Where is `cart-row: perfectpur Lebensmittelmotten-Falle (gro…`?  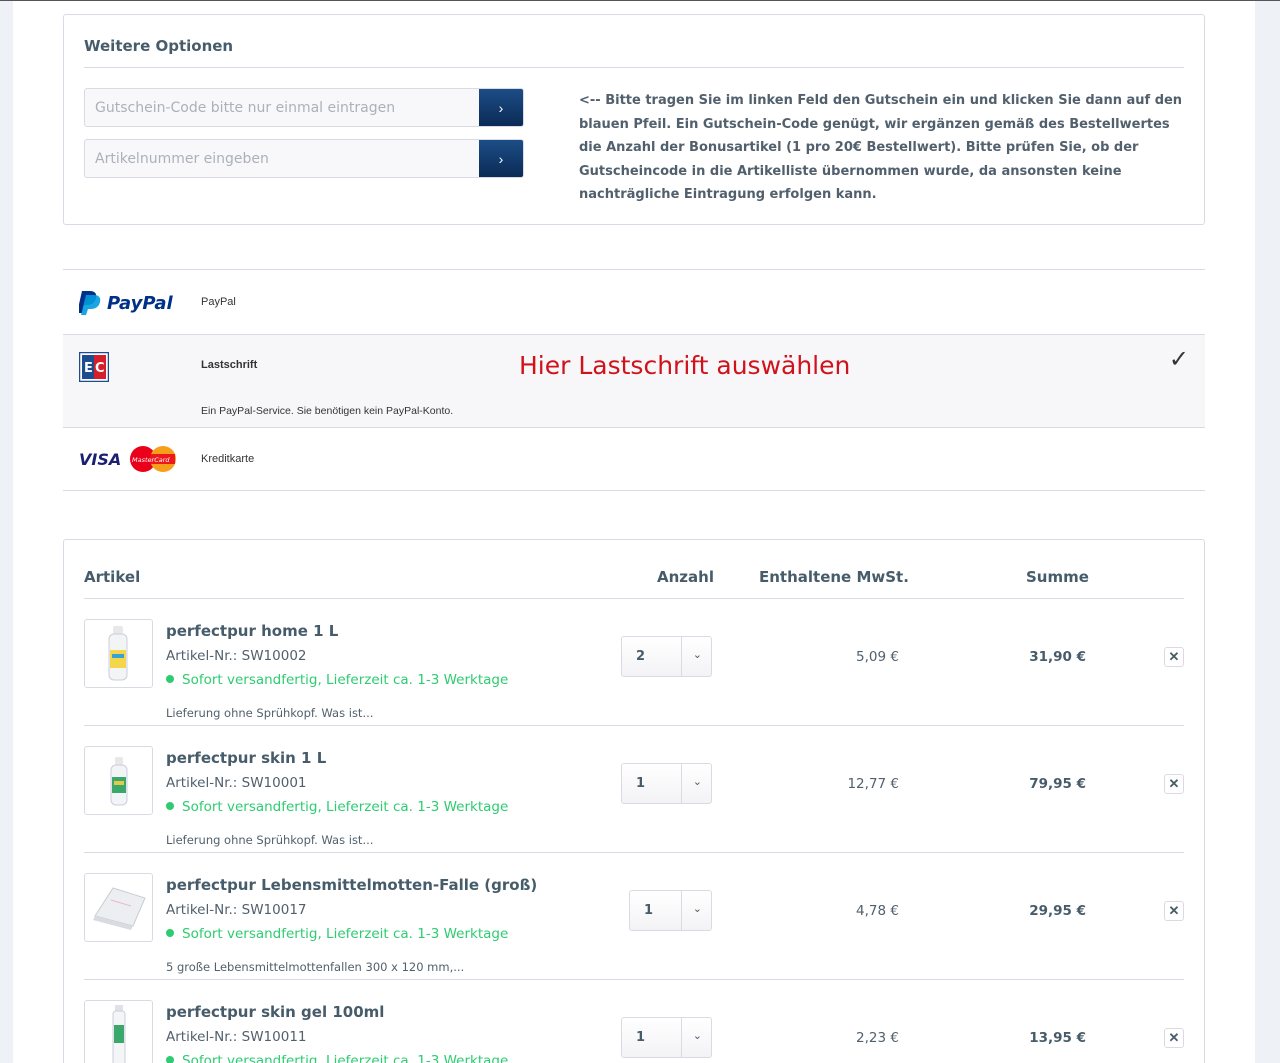
cart-row: perfectpur Lebensmittelmotten-Falle (gro… is located at coordinates (634, 916).